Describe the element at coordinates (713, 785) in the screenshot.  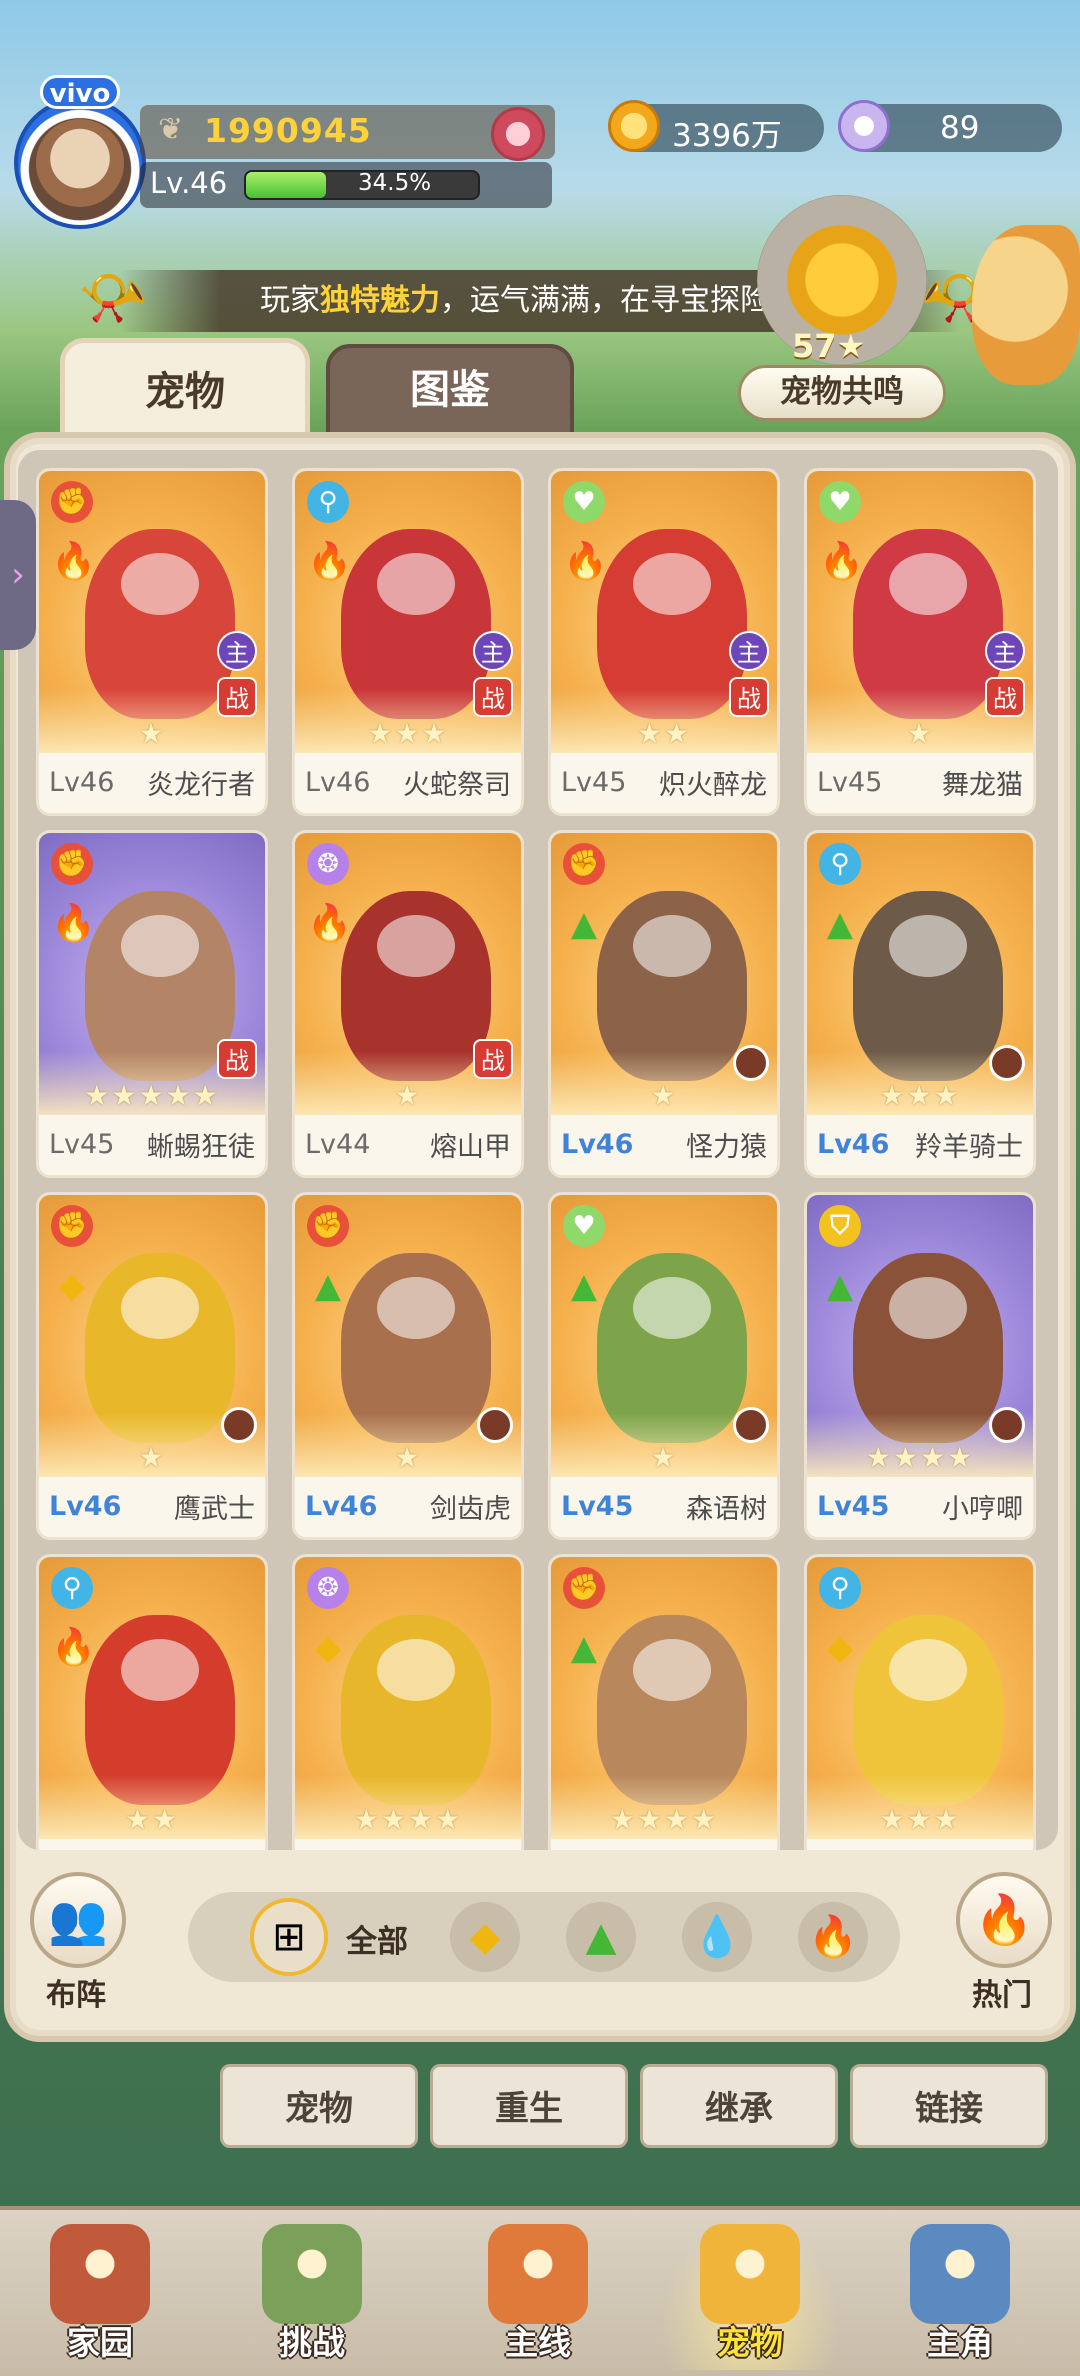
I see `pet-name: 炽火醉龙` at that location.